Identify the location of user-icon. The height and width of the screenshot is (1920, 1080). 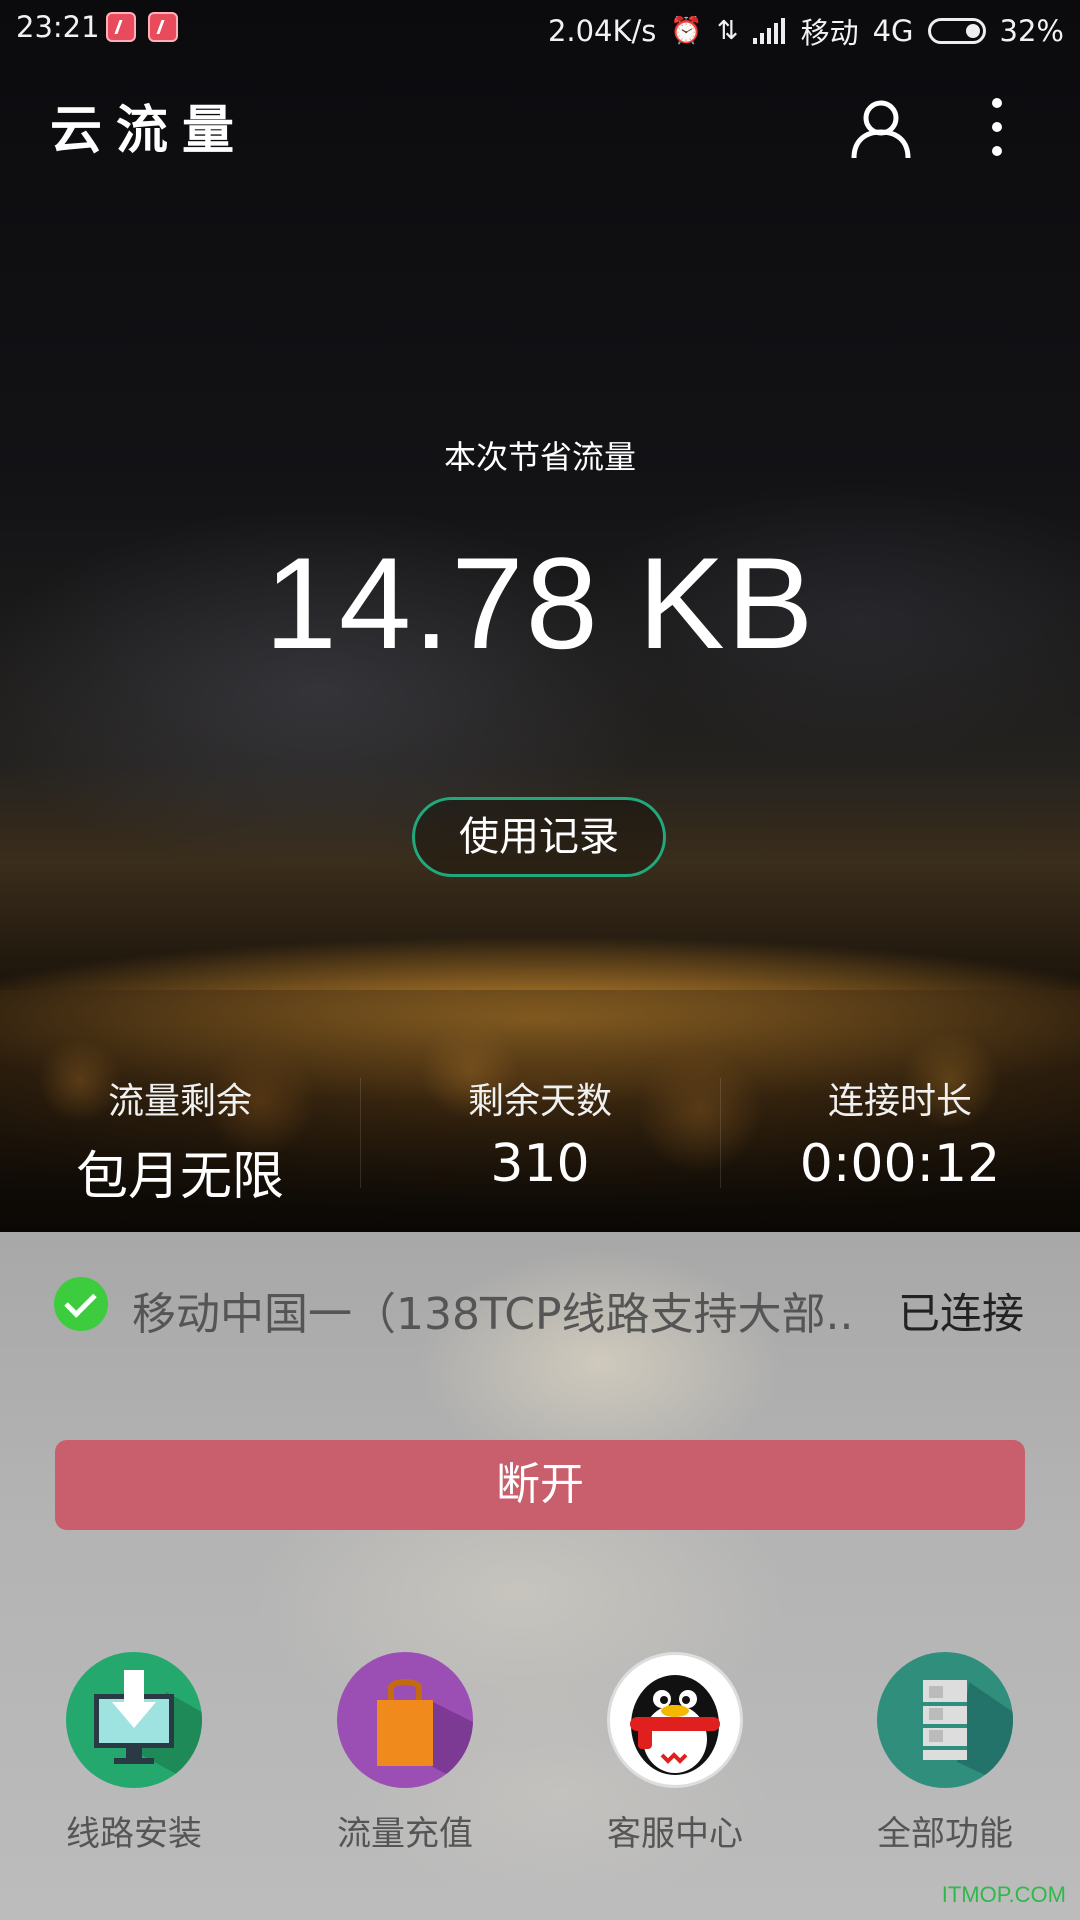
(881, 128).